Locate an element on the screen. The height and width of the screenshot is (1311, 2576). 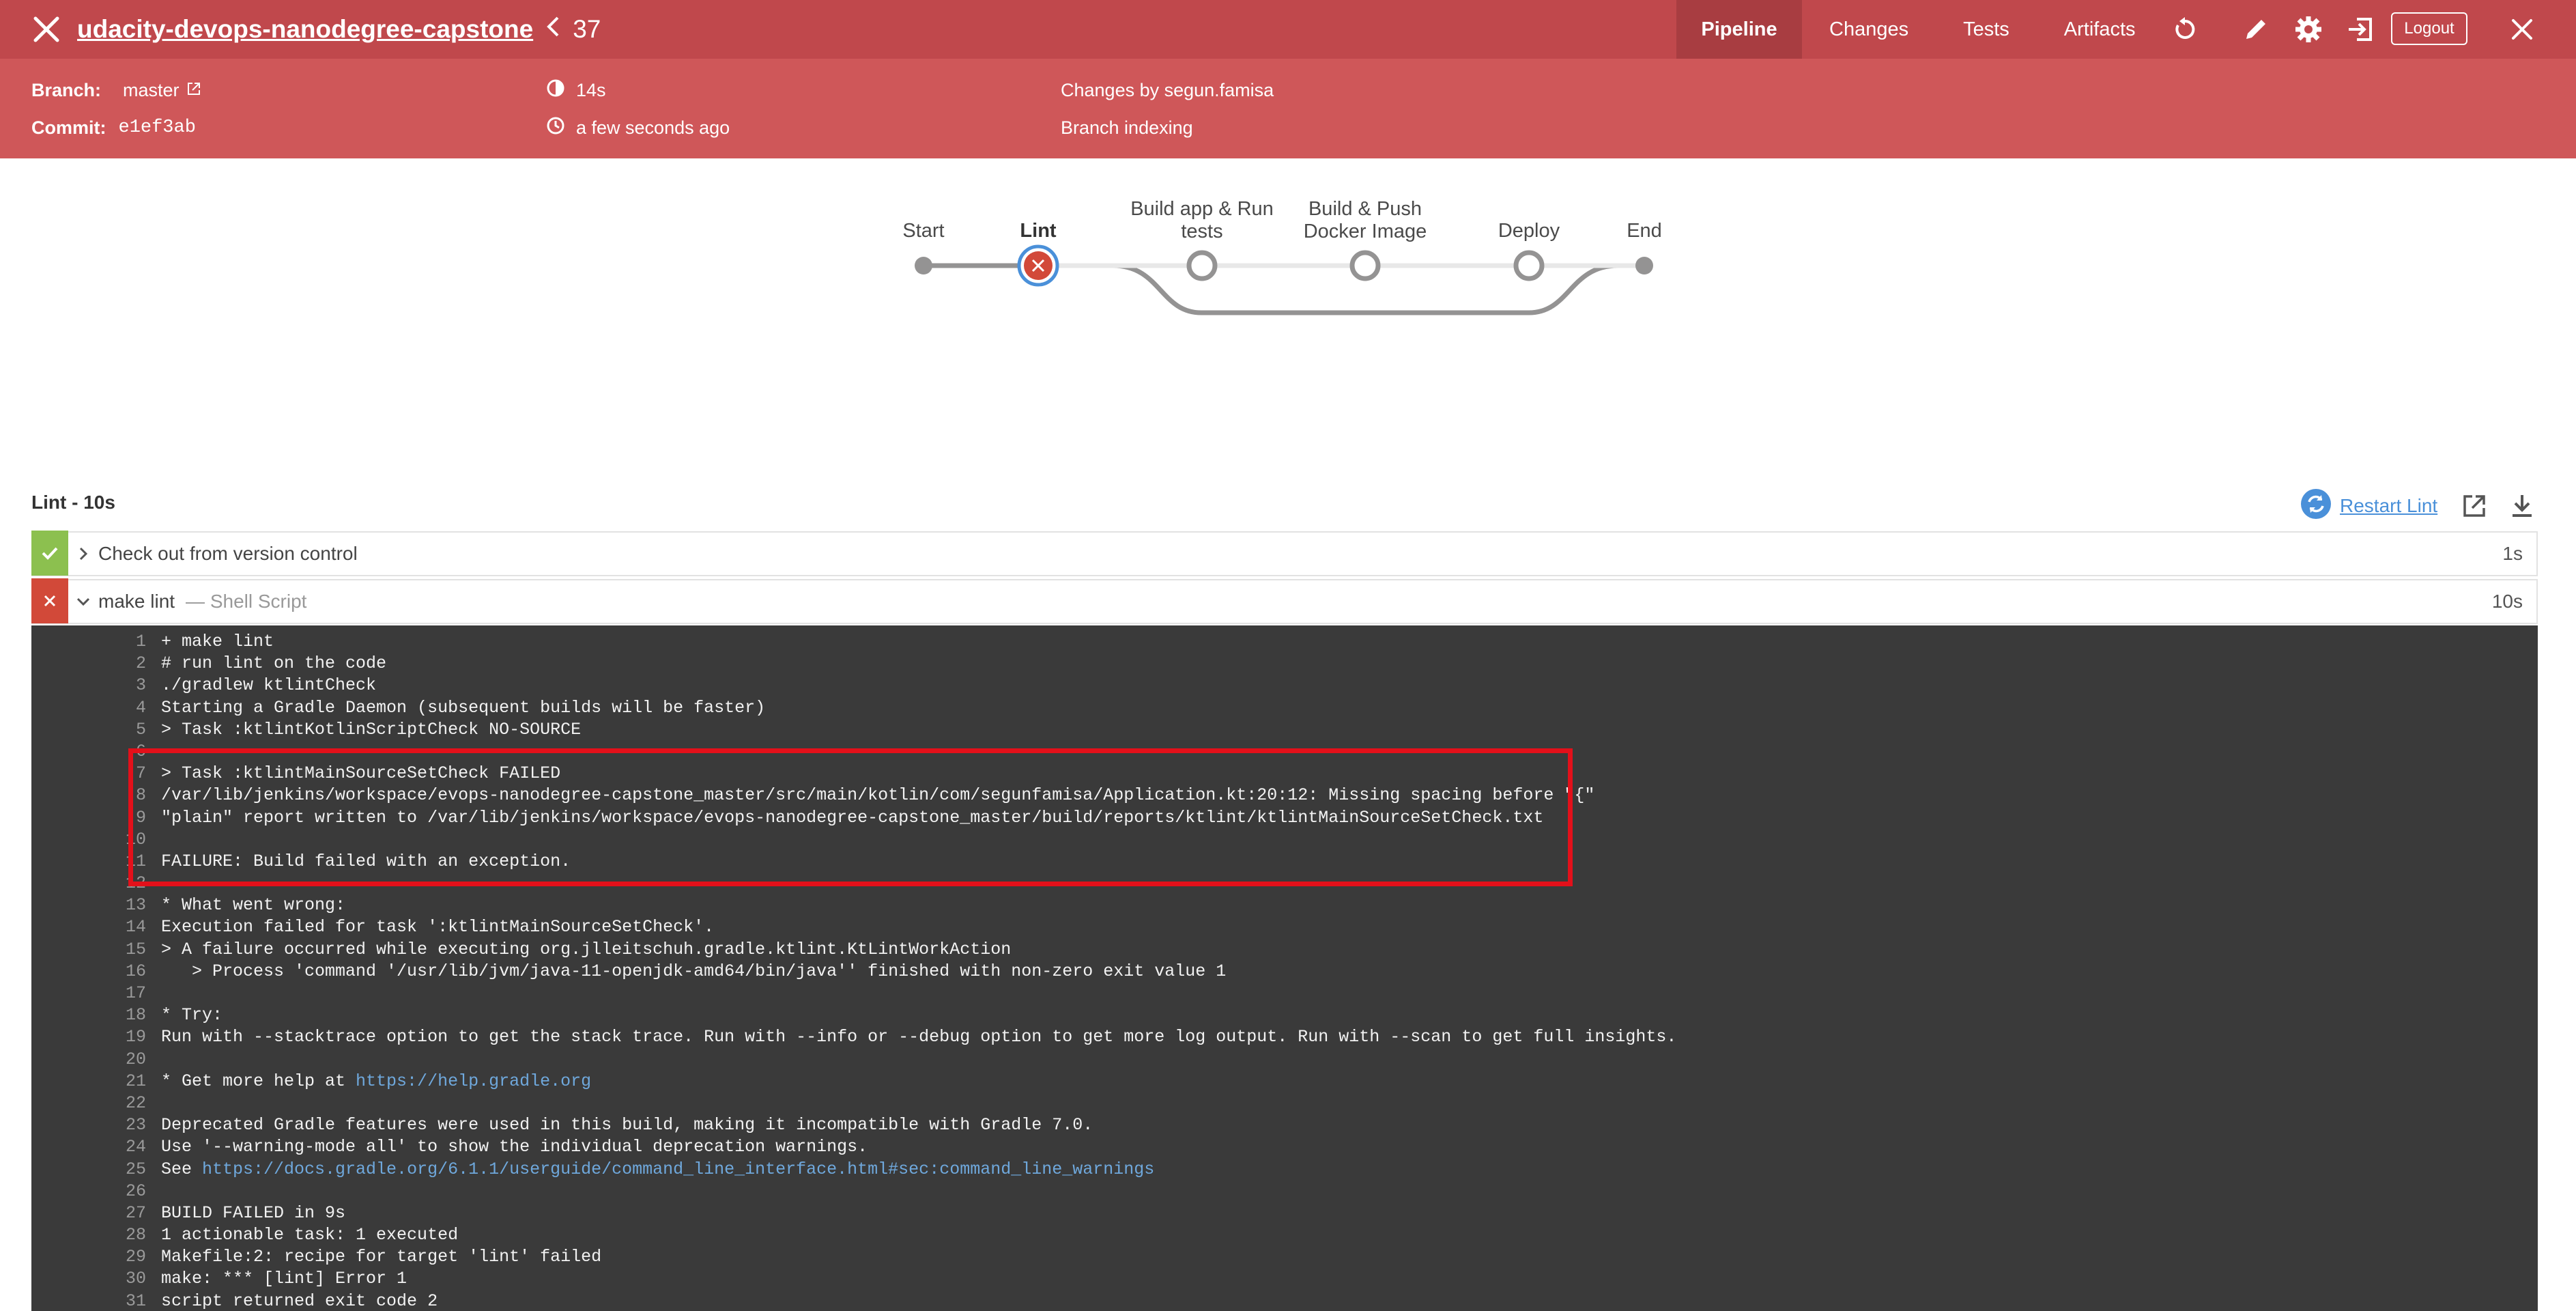
log-line-number: 23 is located at coordinates (109, 1125).